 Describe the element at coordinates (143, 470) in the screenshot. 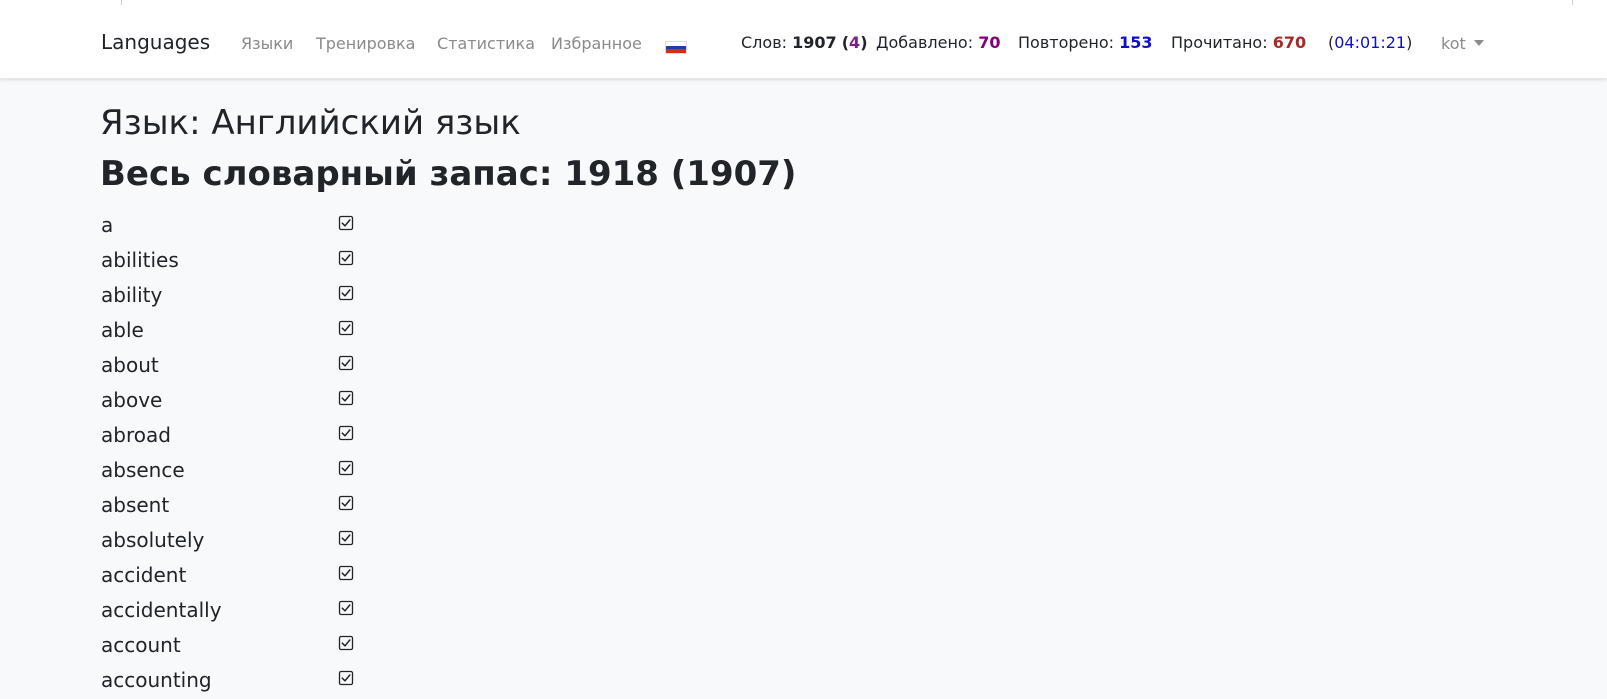

I see `word-label: absence` at that location.